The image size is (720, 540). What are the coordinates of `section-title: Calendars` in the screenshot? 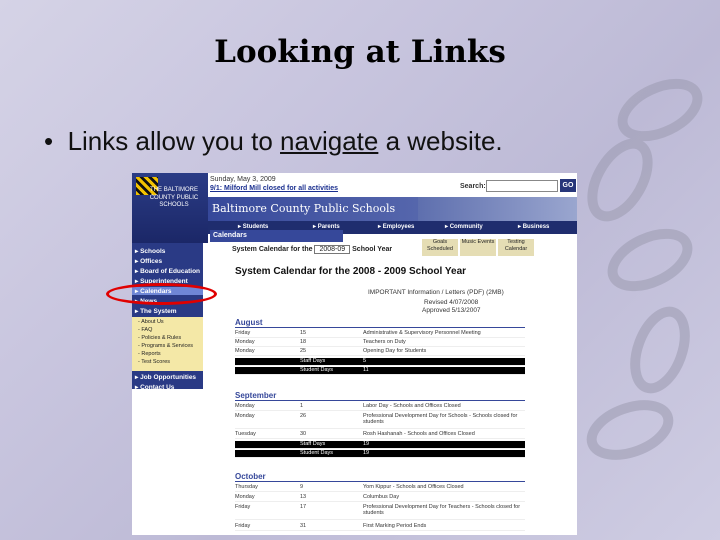 It's located at (276, 236).